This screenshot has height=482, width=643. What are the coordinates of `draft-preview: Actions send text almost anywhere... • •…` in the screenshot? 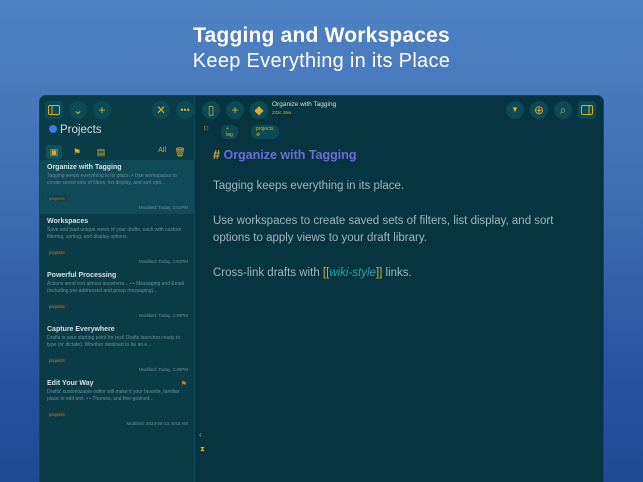 It's located at (115, 287).